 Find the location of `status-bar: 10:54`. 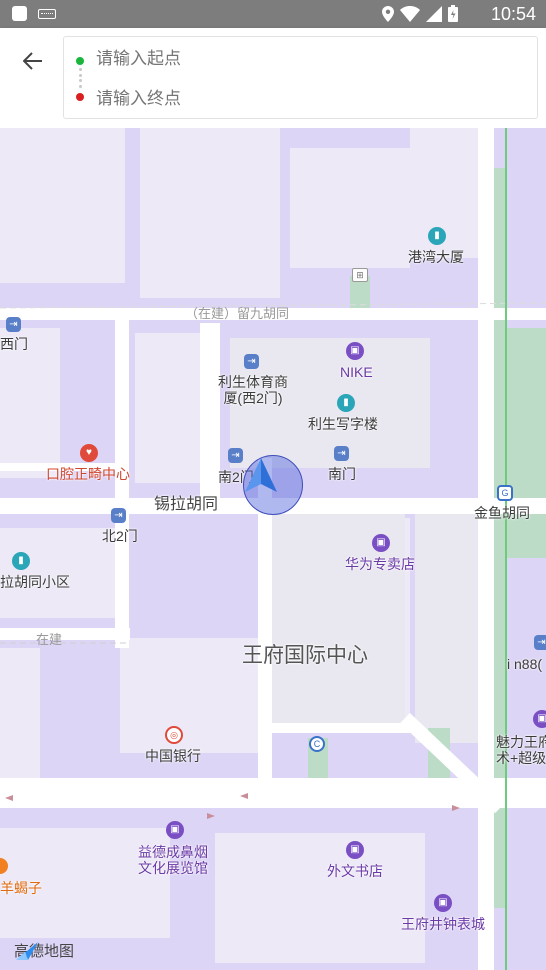

status-bar: 10:54 is located at coordinates (273, 14).